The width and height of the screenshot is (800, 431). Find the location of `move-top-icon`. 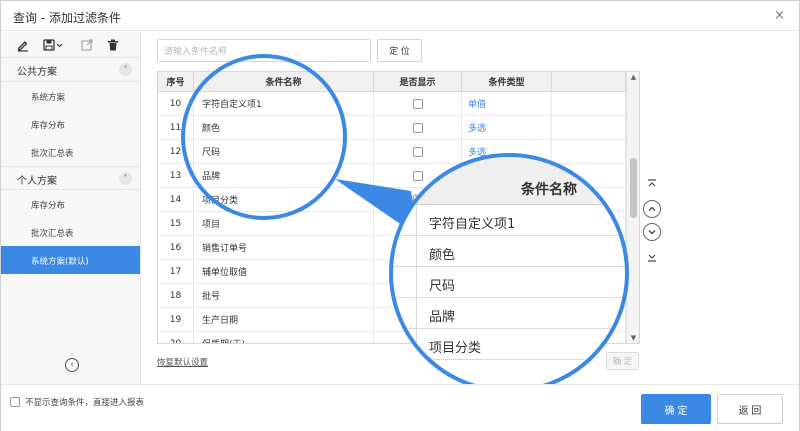

move-top-icon is located at coordinates (652, 184).